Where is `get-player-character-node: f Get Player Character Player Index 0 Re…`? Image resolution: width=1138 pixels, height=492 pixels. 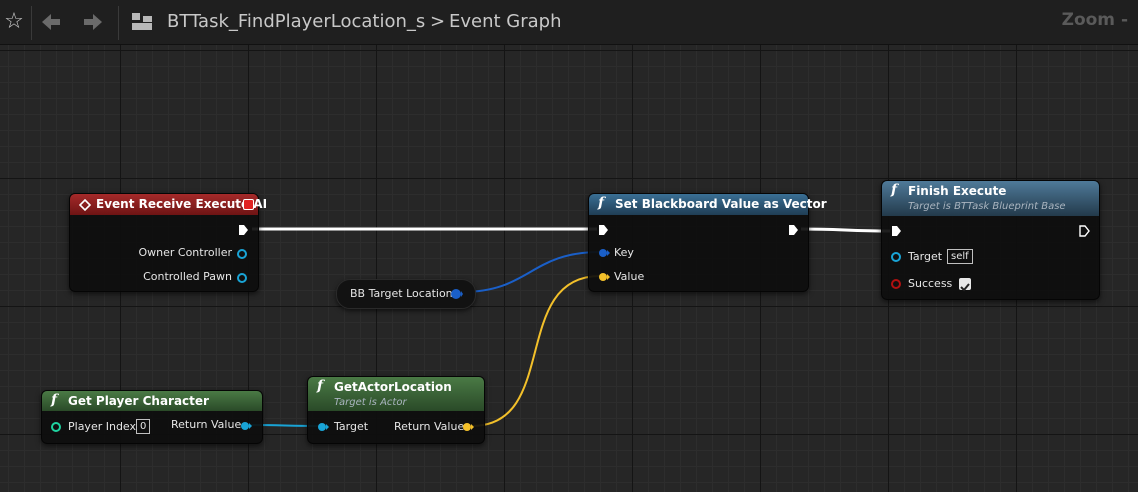
get-player-character-node: f Get Player Character Player Index 0 Re… is located at coordinates (152, 417).